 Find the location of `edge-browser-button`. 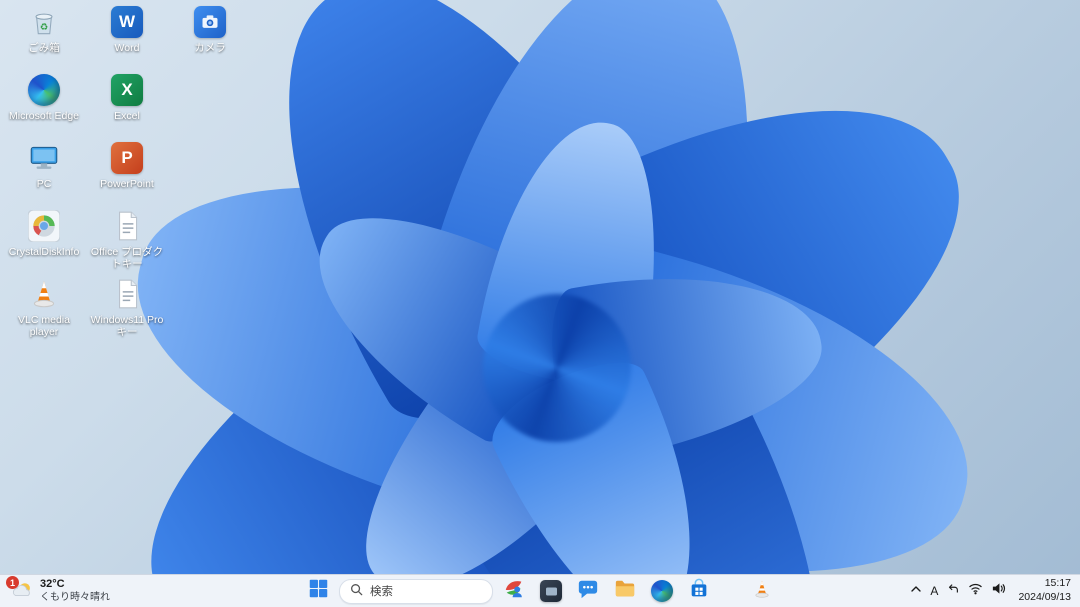

edge-browser-button is located at coordinates (662, 591).